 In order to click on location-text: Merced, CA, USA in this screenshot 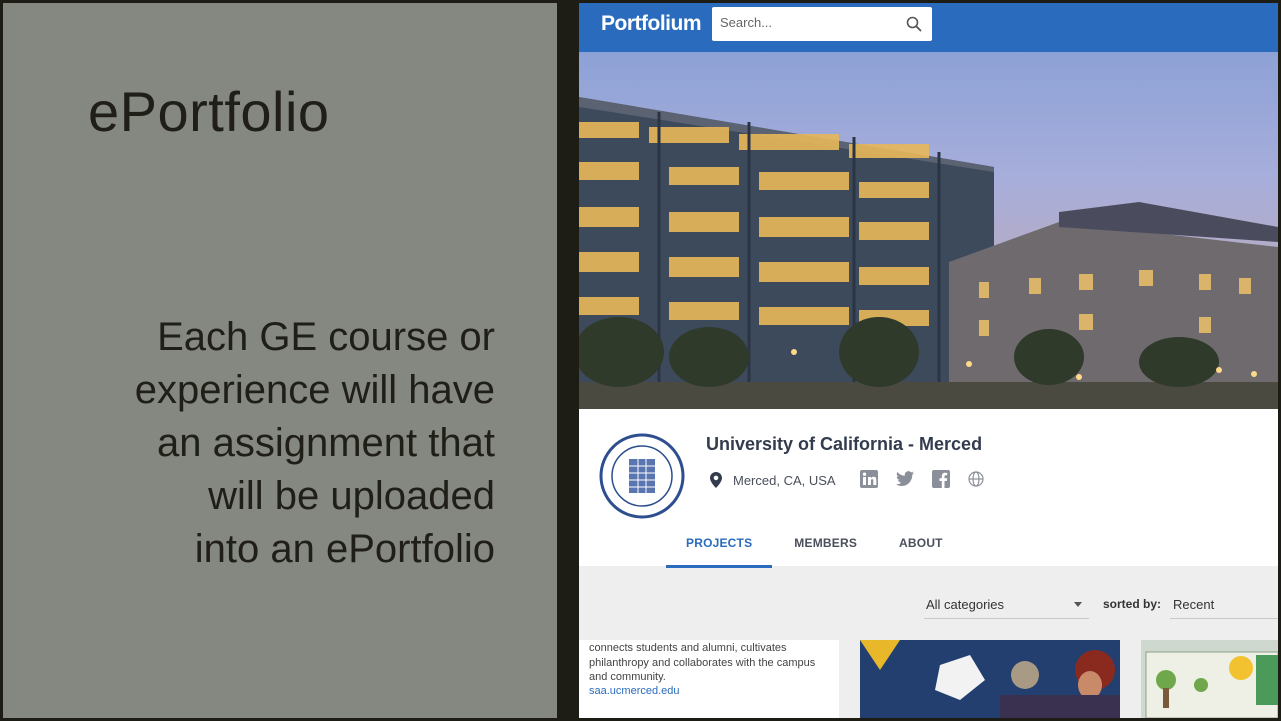, I will do `click(784, 480)`.